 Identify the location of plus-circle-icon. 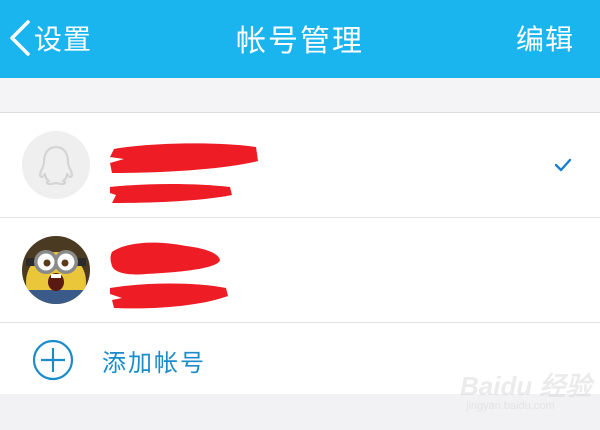
(53, 360).